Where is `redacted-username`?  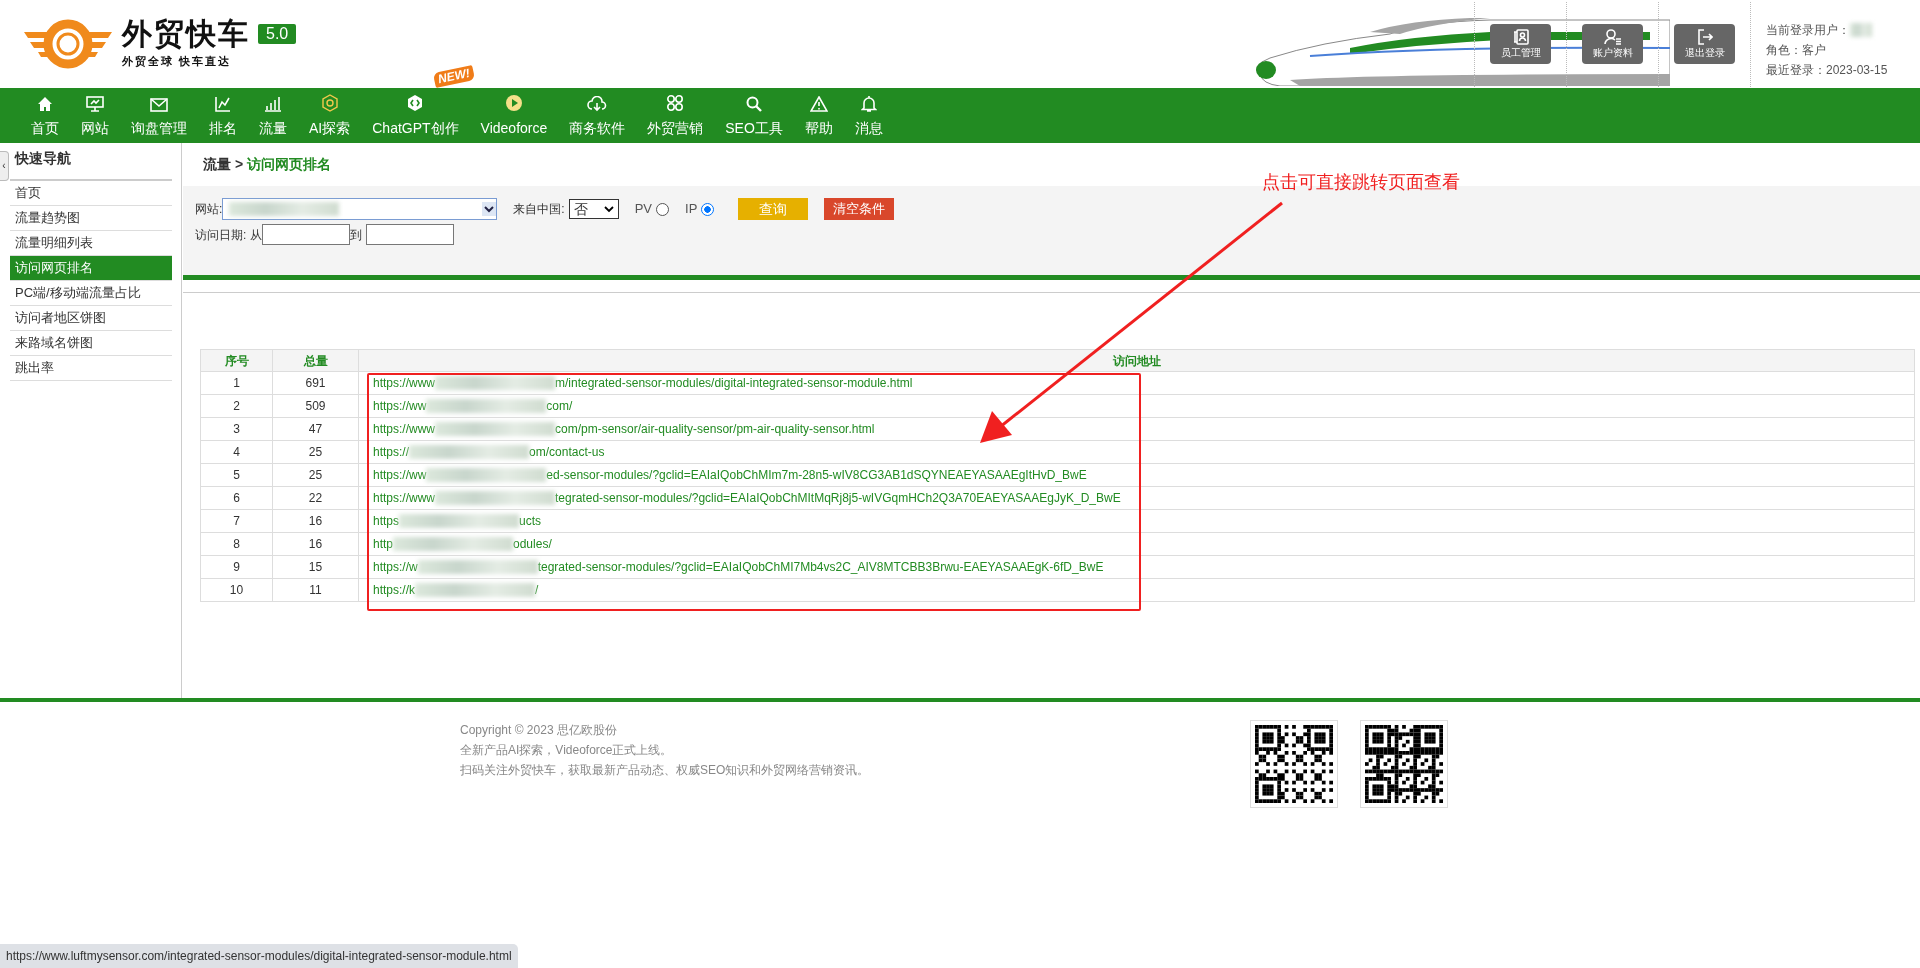
redacted-username is located at coordinates (1861, 29).